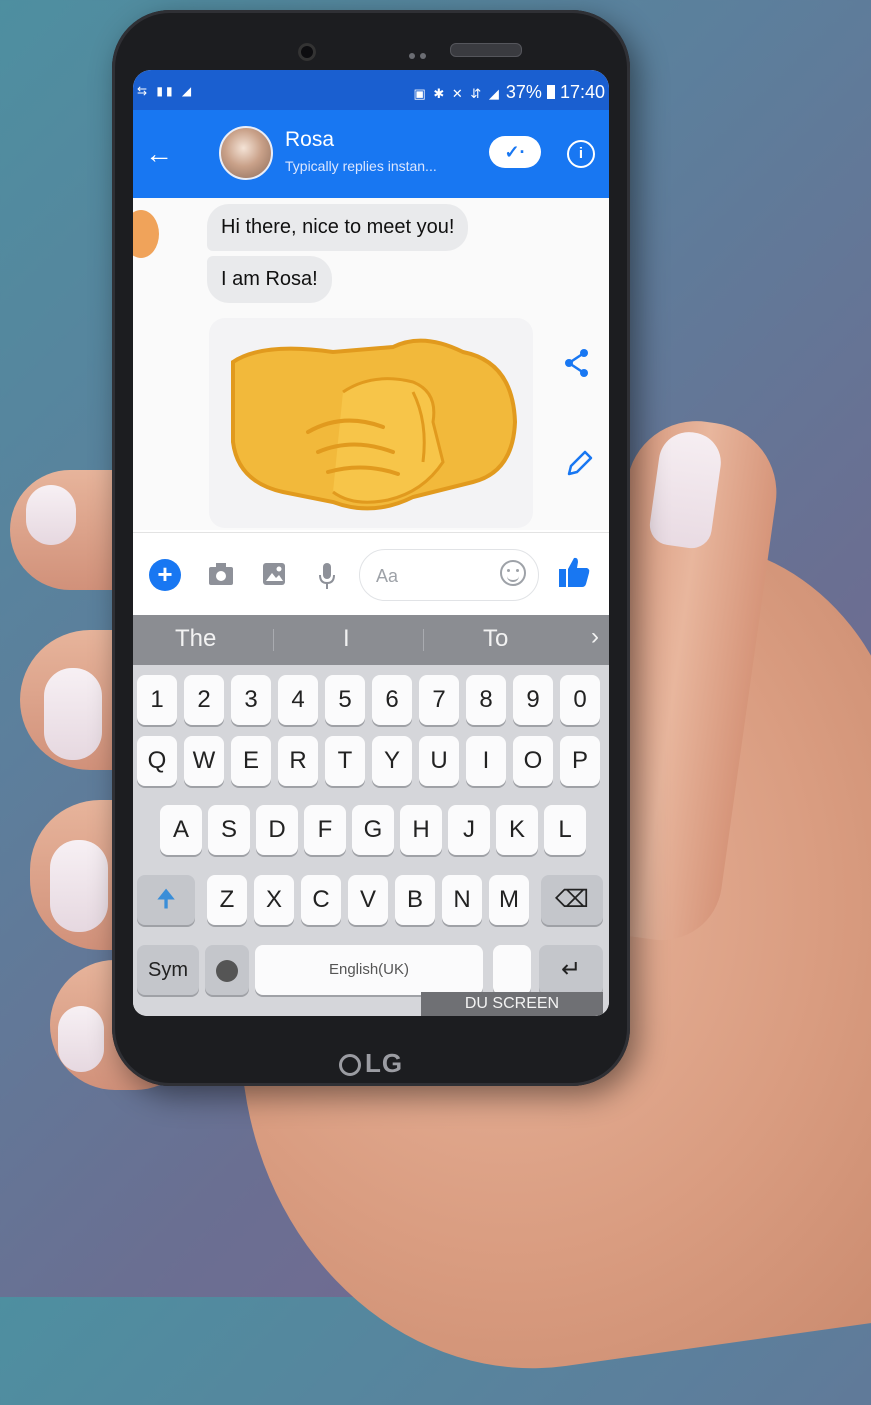  What do you see at coordinates (384, 1063) in the screenshot?
I see `phone-brand-text: LG` at bounding box center [384, 1063].